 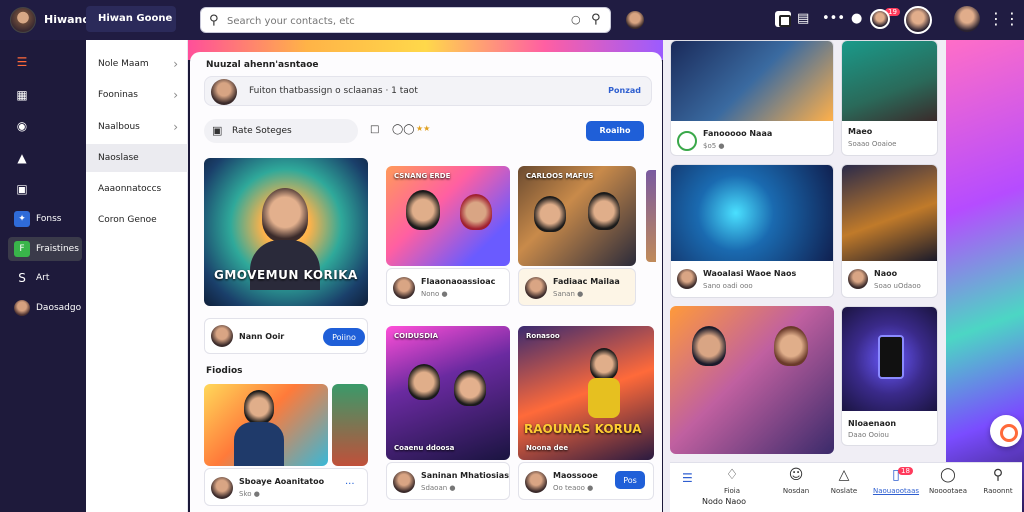 What do you see at coordinates (137, 220) in the screenshot?
I see `menu-item: Coron Genoe` at bounding box center [137, 220].